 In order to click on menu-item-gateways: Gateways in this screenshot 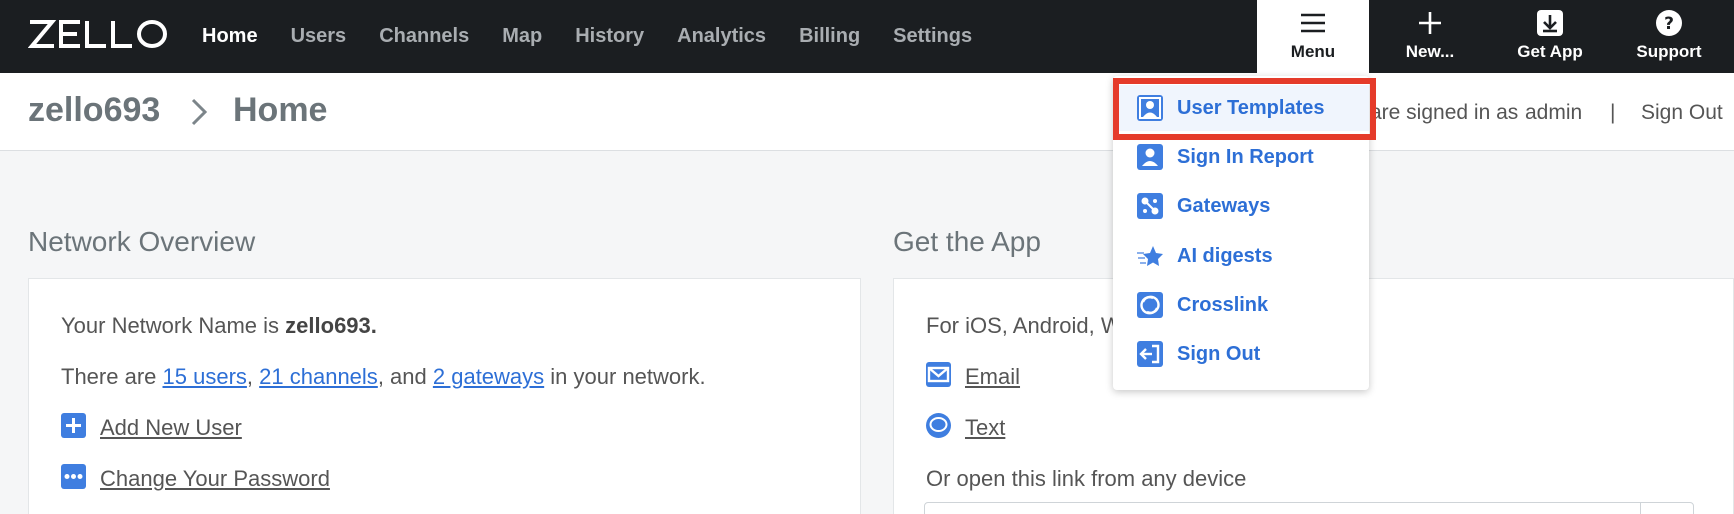, I will do `click(1241, 206)`.